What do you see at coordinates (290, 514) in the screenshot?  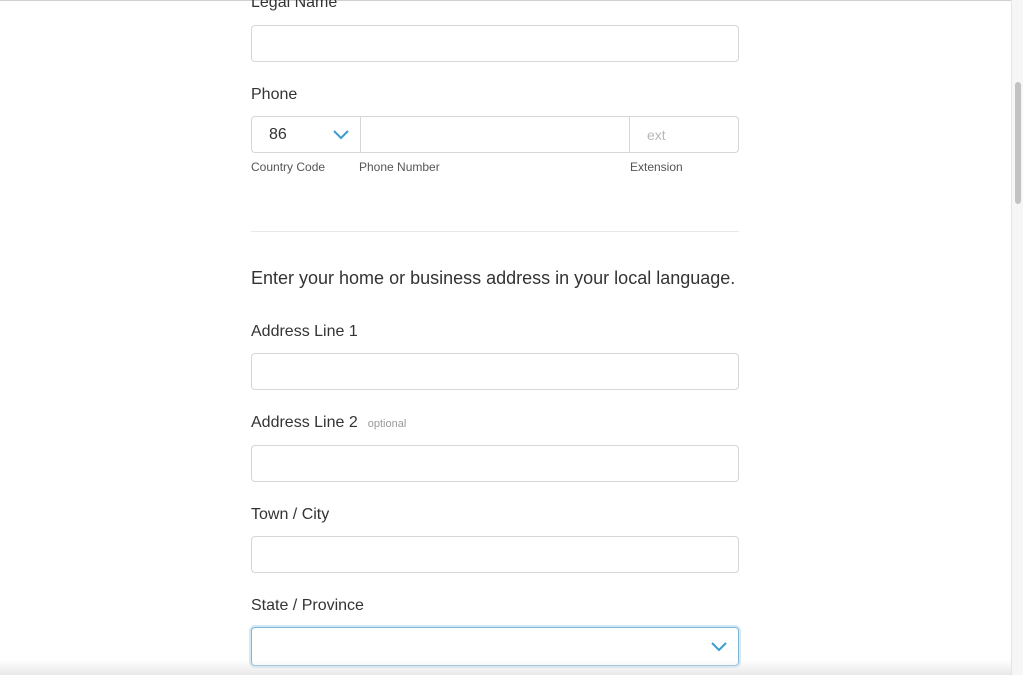 I see `town-city-label: Town / City` at bounding box center [290, 514].